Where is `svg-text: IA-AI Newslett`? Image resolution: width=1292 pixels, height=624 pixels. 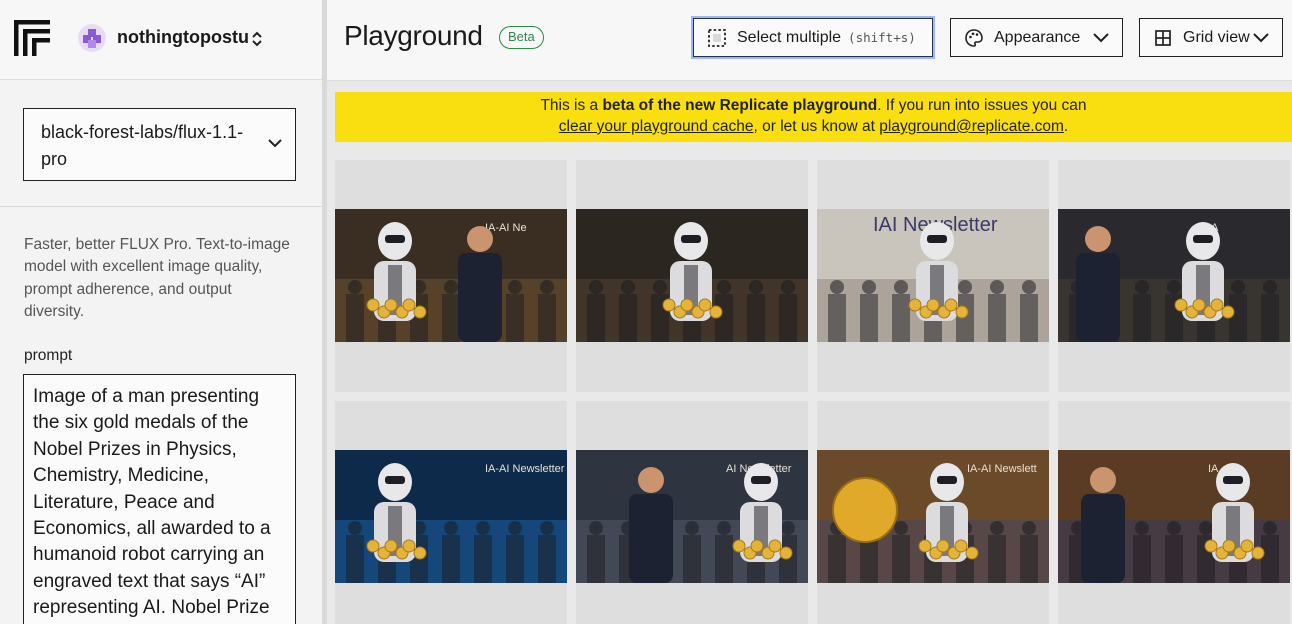
svg-text: IA-AI Newslett is located at coordinates (1002, 469).